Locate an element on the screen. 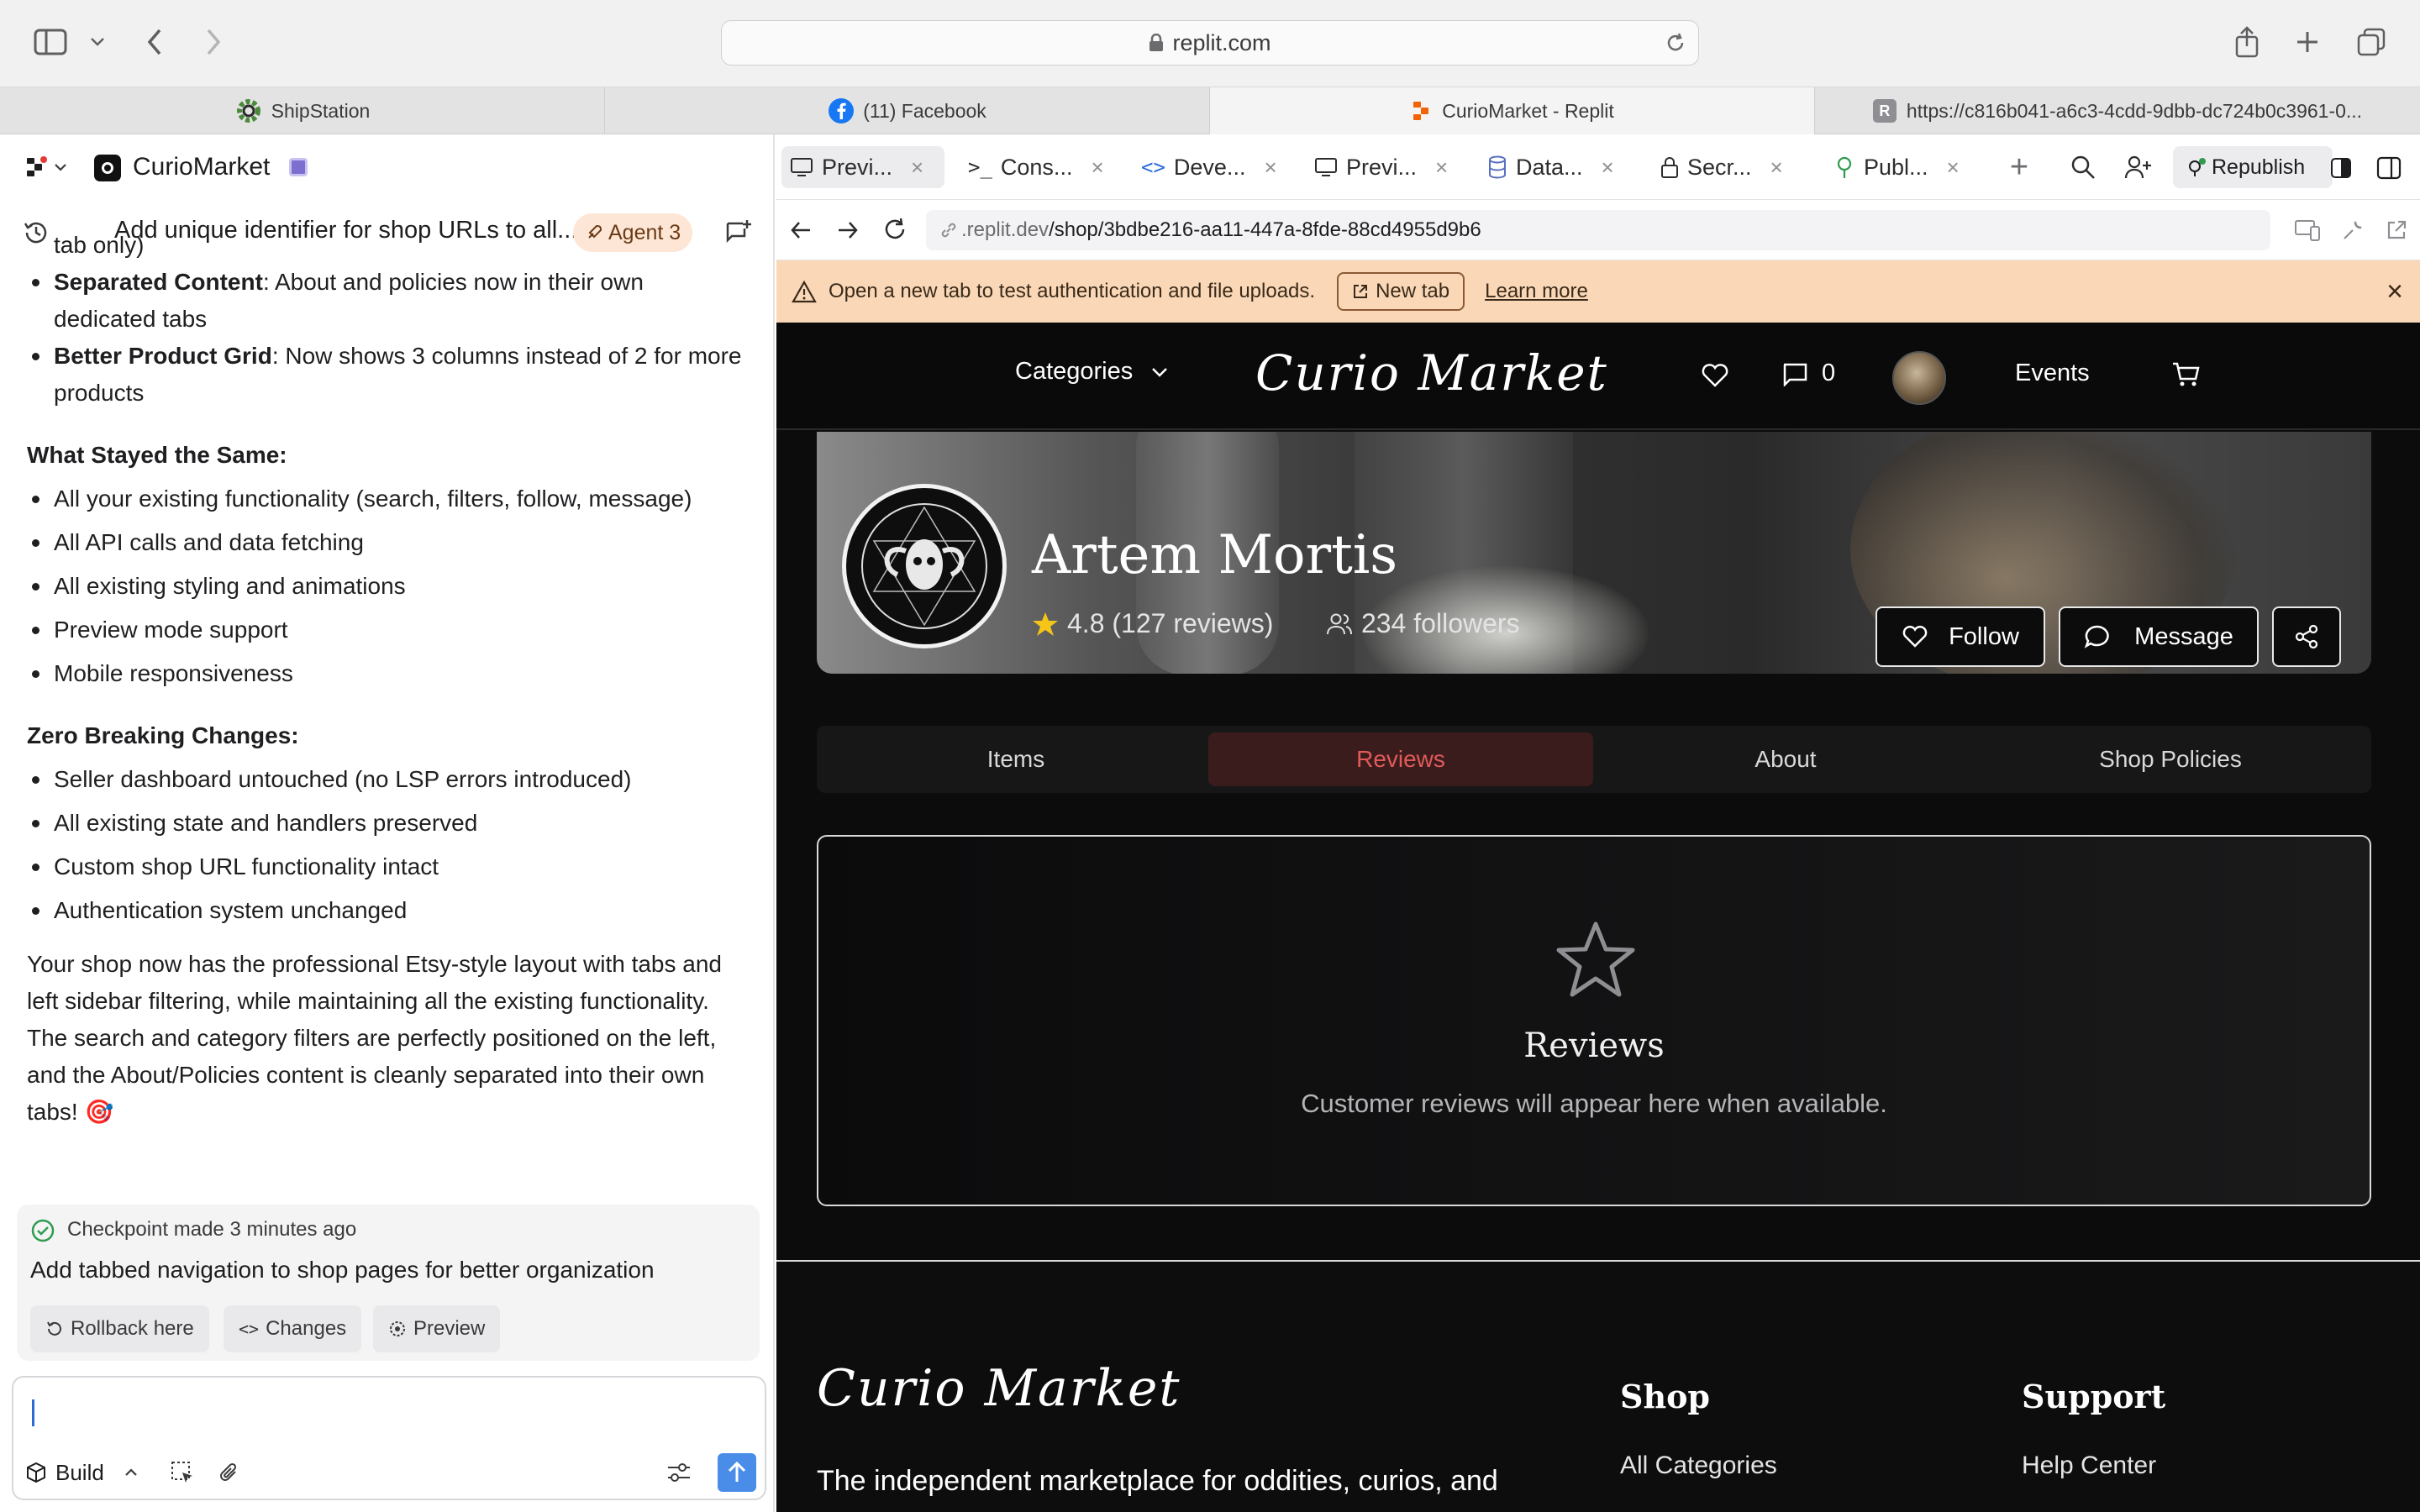 The image size is (2420, 1512). republish-button: Republish is located at coordinates (2253, 167).